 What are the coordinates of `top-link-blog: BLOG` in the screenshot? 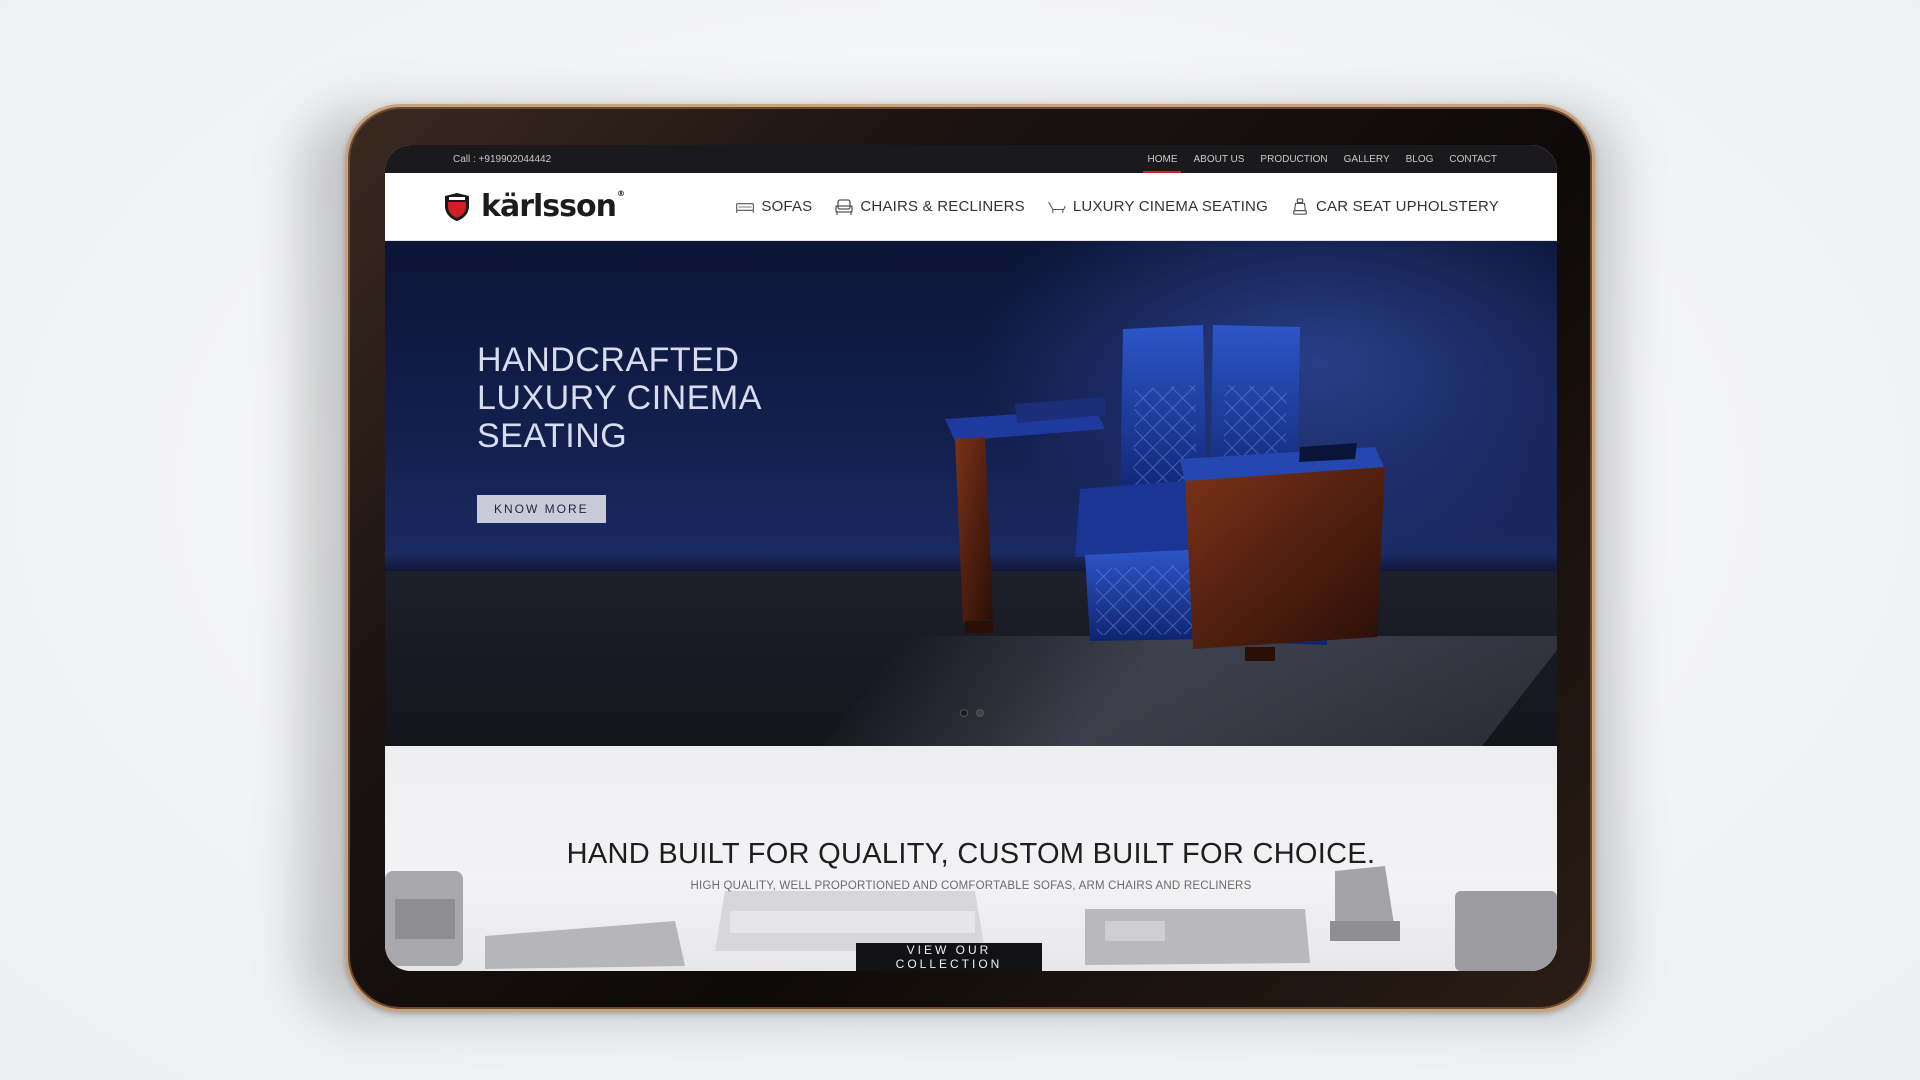 It's located at (1420, 159).